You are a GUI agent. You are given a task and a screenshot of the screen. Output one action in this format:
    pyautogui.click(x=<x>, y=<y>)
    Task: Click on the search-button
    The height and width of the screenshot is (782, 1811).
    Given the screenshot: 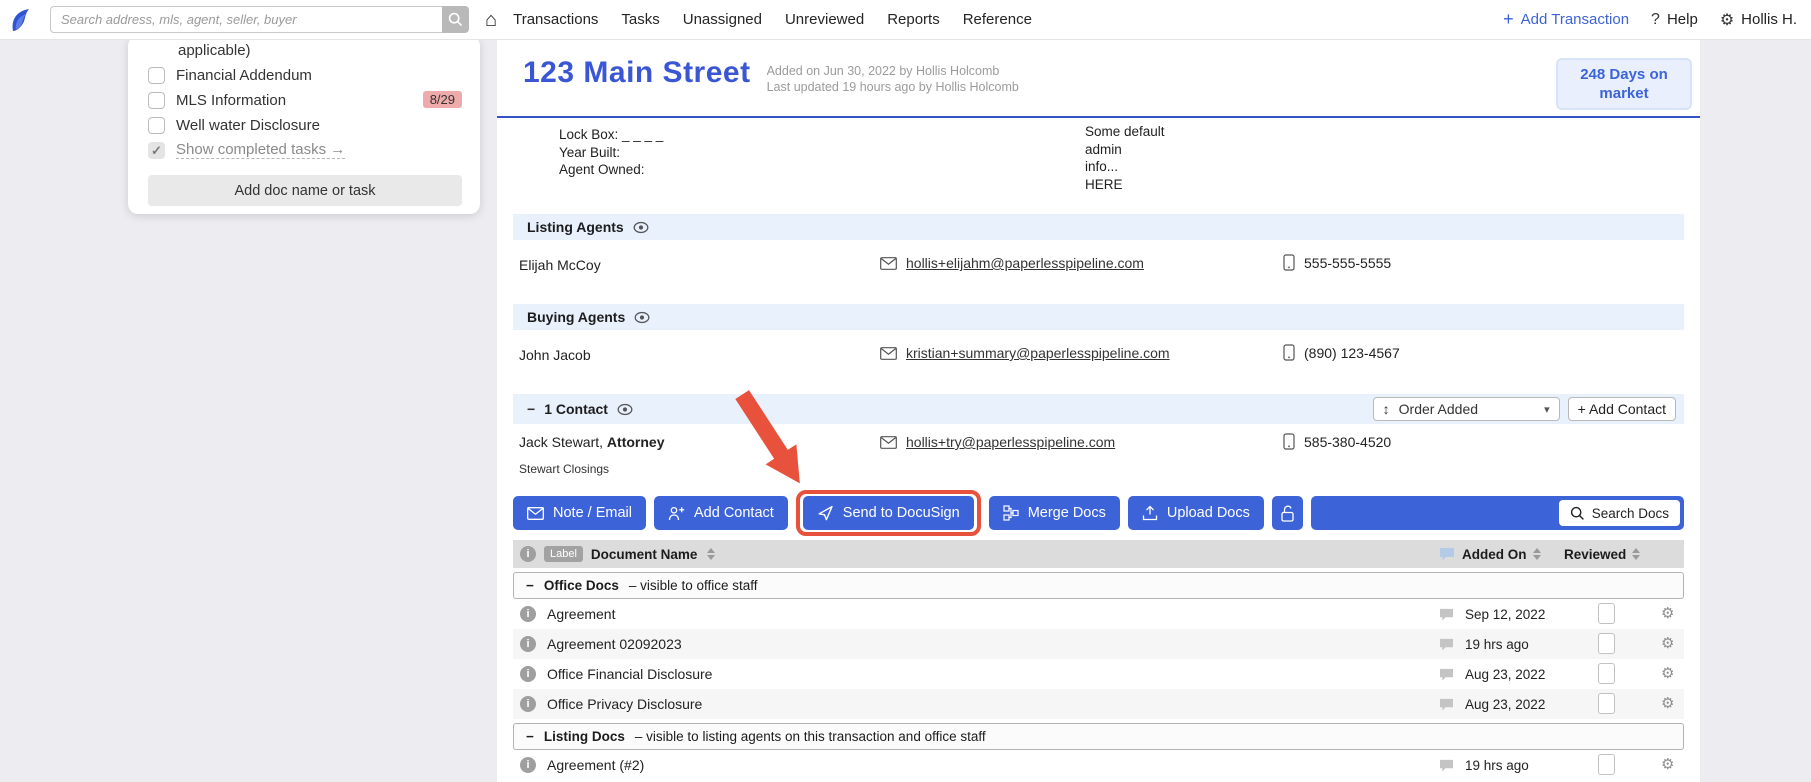 What is the action you would take?
    pyautogui.click(x=455, y=19)
    